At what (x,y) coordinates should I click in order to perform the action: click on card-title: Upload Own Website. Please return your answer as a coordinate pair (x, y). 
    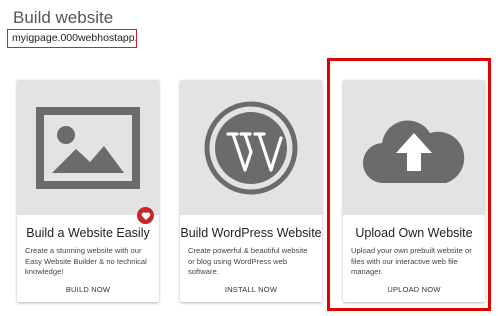
    Looking at the image, I should click on (414, 233).